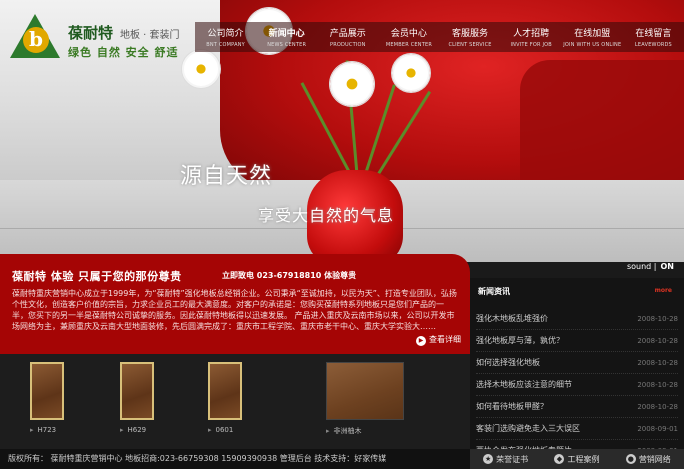  I want to click on sound-state: ON, so click(667, 266).